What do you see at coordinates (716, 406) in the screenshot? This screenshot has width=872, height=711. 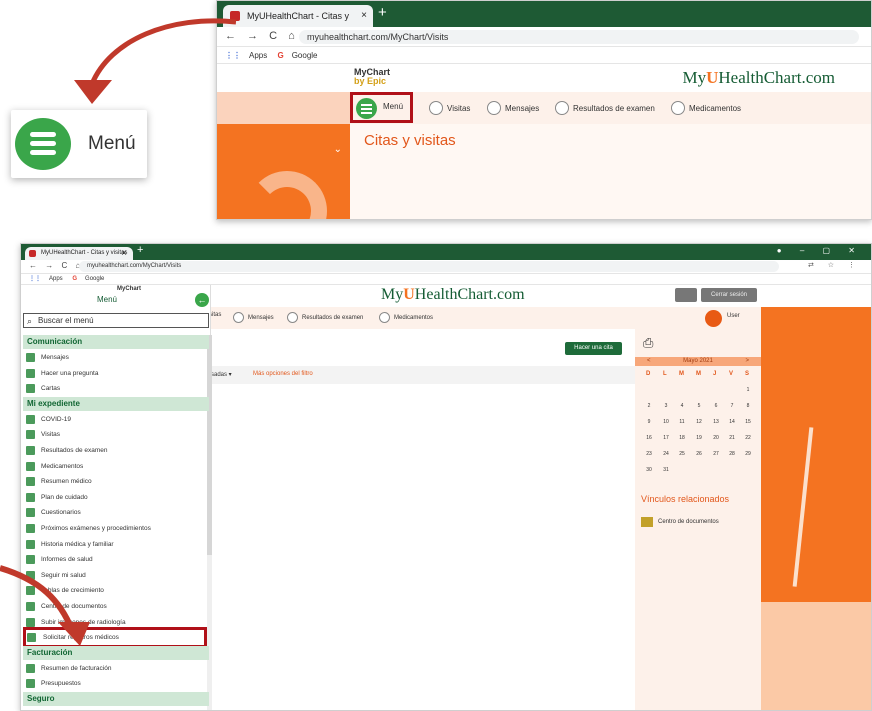 I see `calendar-day: 6` at bounding box center [716, 406].